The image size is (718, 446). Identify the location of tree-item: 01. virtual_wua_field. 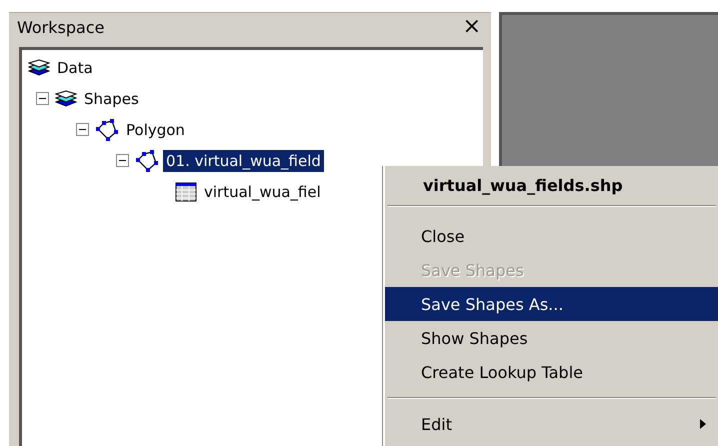
(243, 161).